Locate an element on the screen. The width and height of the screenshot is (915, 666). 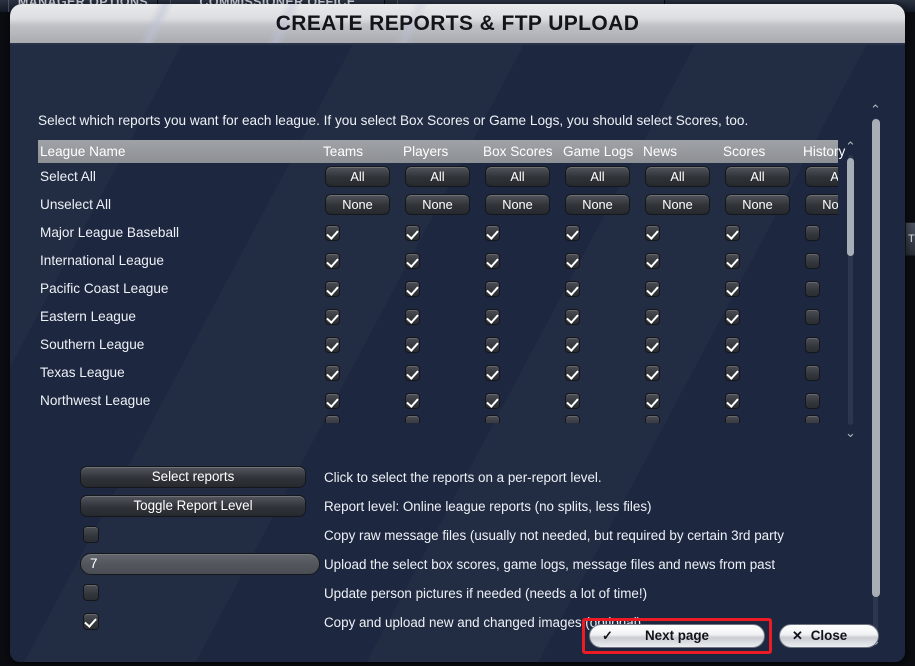
table-row: Southern League is located at coordinates (438, 345).